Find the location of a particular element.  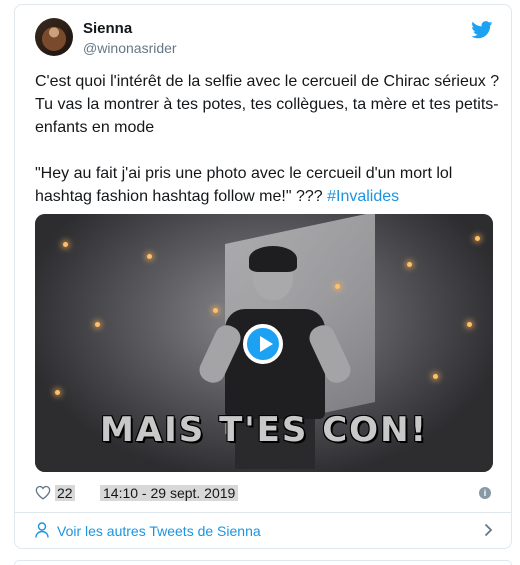

like-count: 22 is located at coordinates (65, 493).